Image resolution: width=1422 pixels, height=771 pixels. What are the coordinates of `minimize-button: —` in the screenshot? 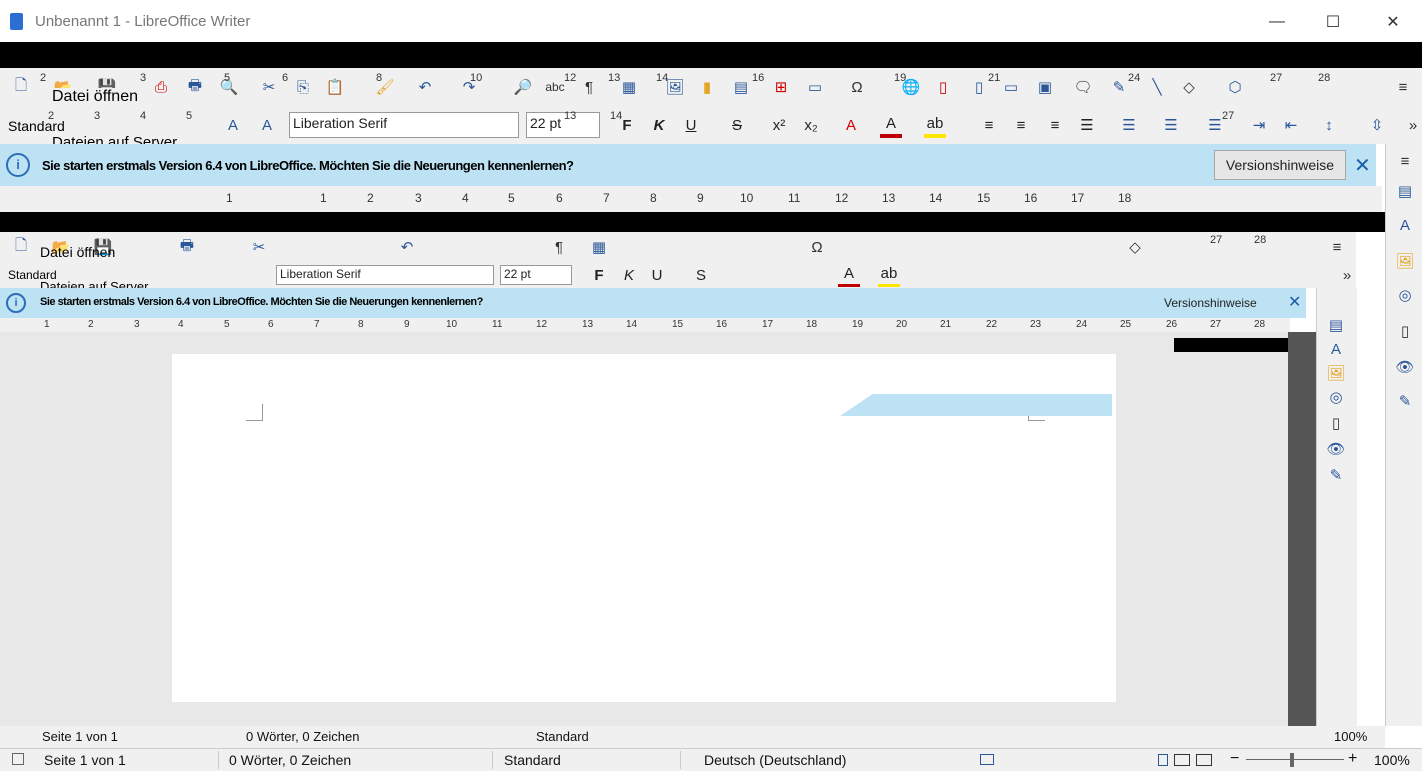 It's located at (1277, 22).